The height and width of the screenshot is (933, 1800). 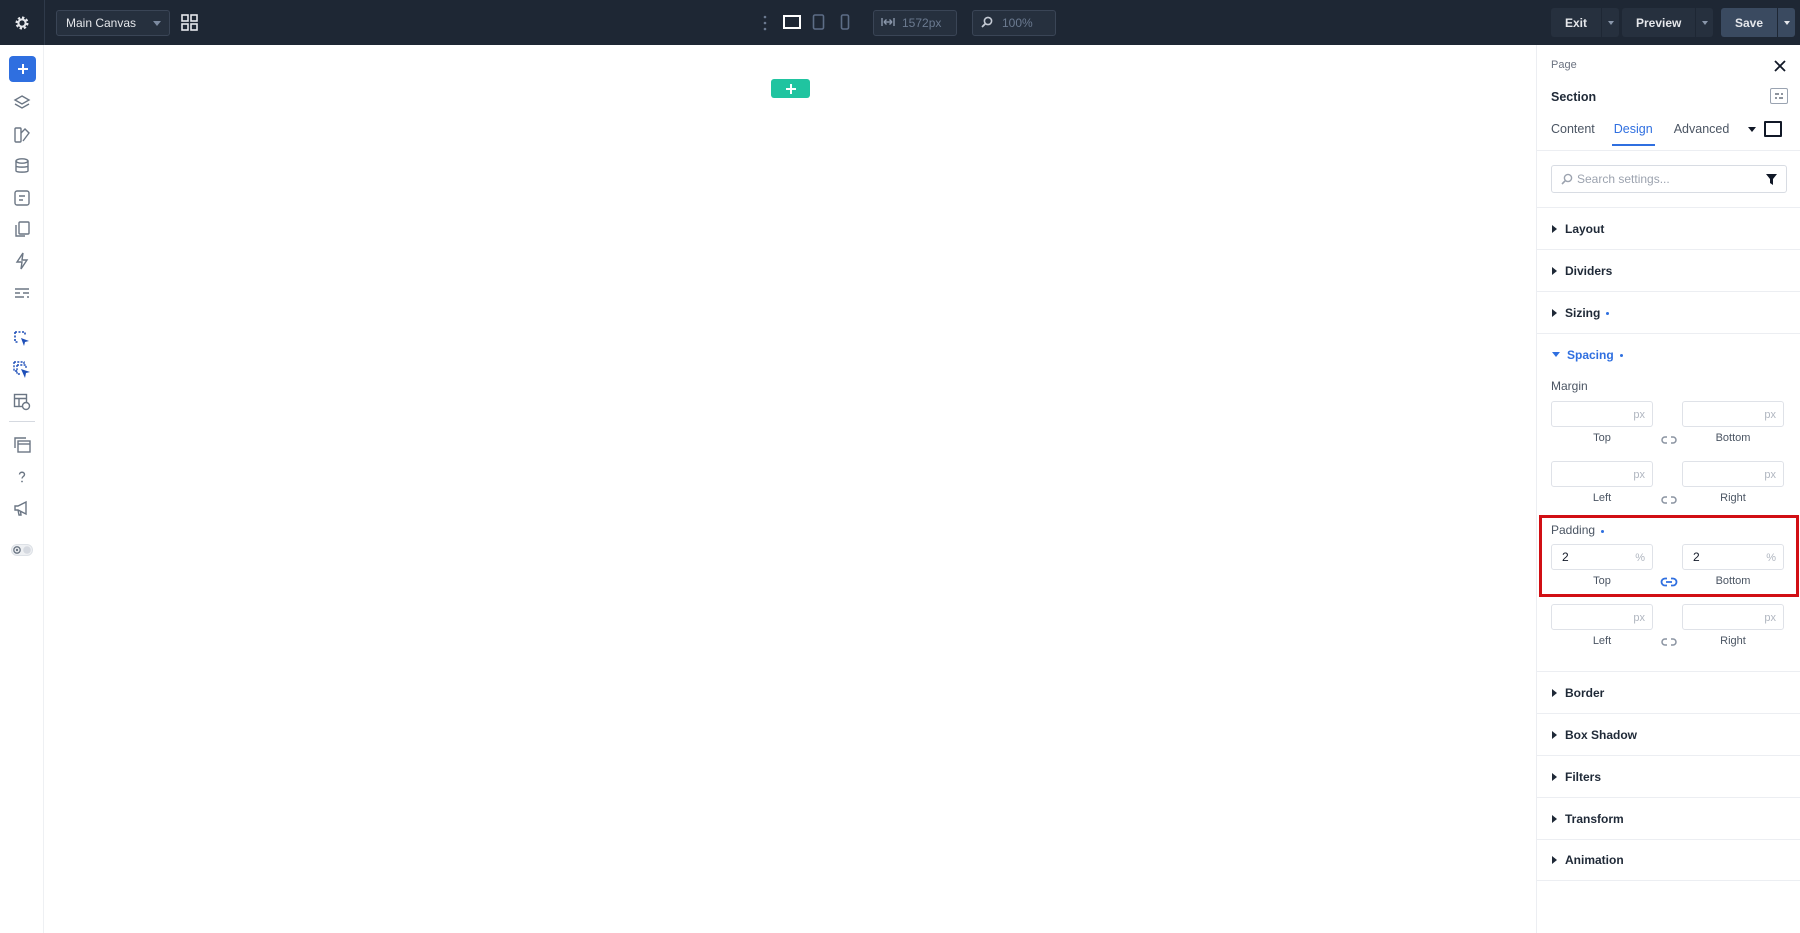 I want to click on grid-icon, so click(x=189, y=22).